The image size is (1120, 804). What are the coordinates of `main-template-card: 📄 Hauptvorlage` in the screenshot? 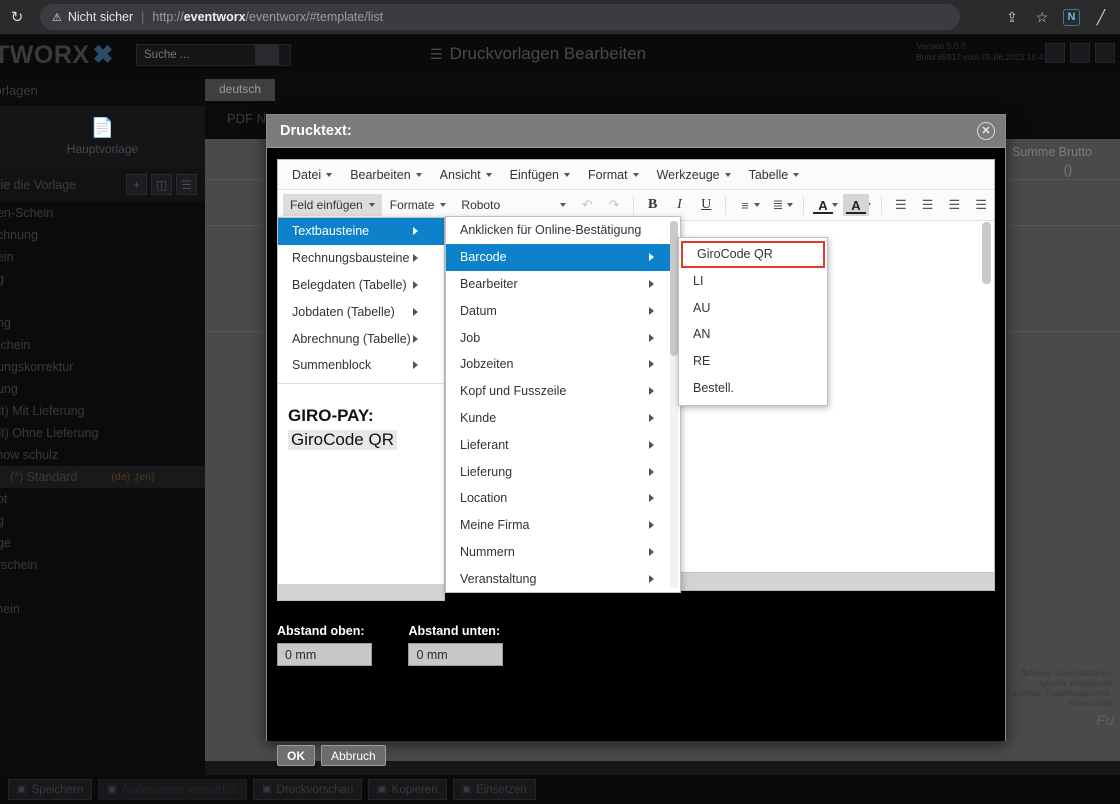 It's located at (102, 137).